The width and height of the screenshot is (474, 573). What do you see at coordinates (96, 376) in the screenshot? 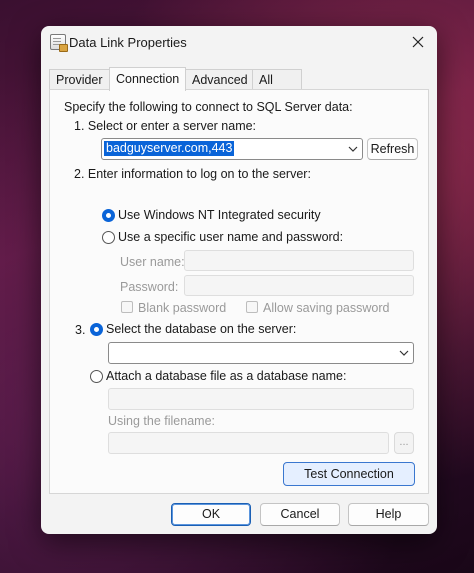
I see `attach-database-radio` at bounding box center [96, 376].